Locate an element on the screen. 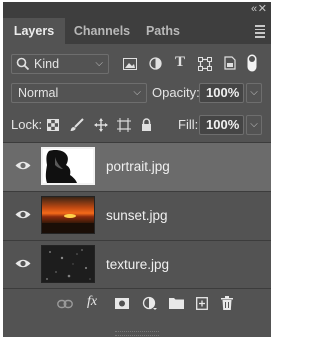  texture-thumbnail-image is located at coordinates (68, 264).